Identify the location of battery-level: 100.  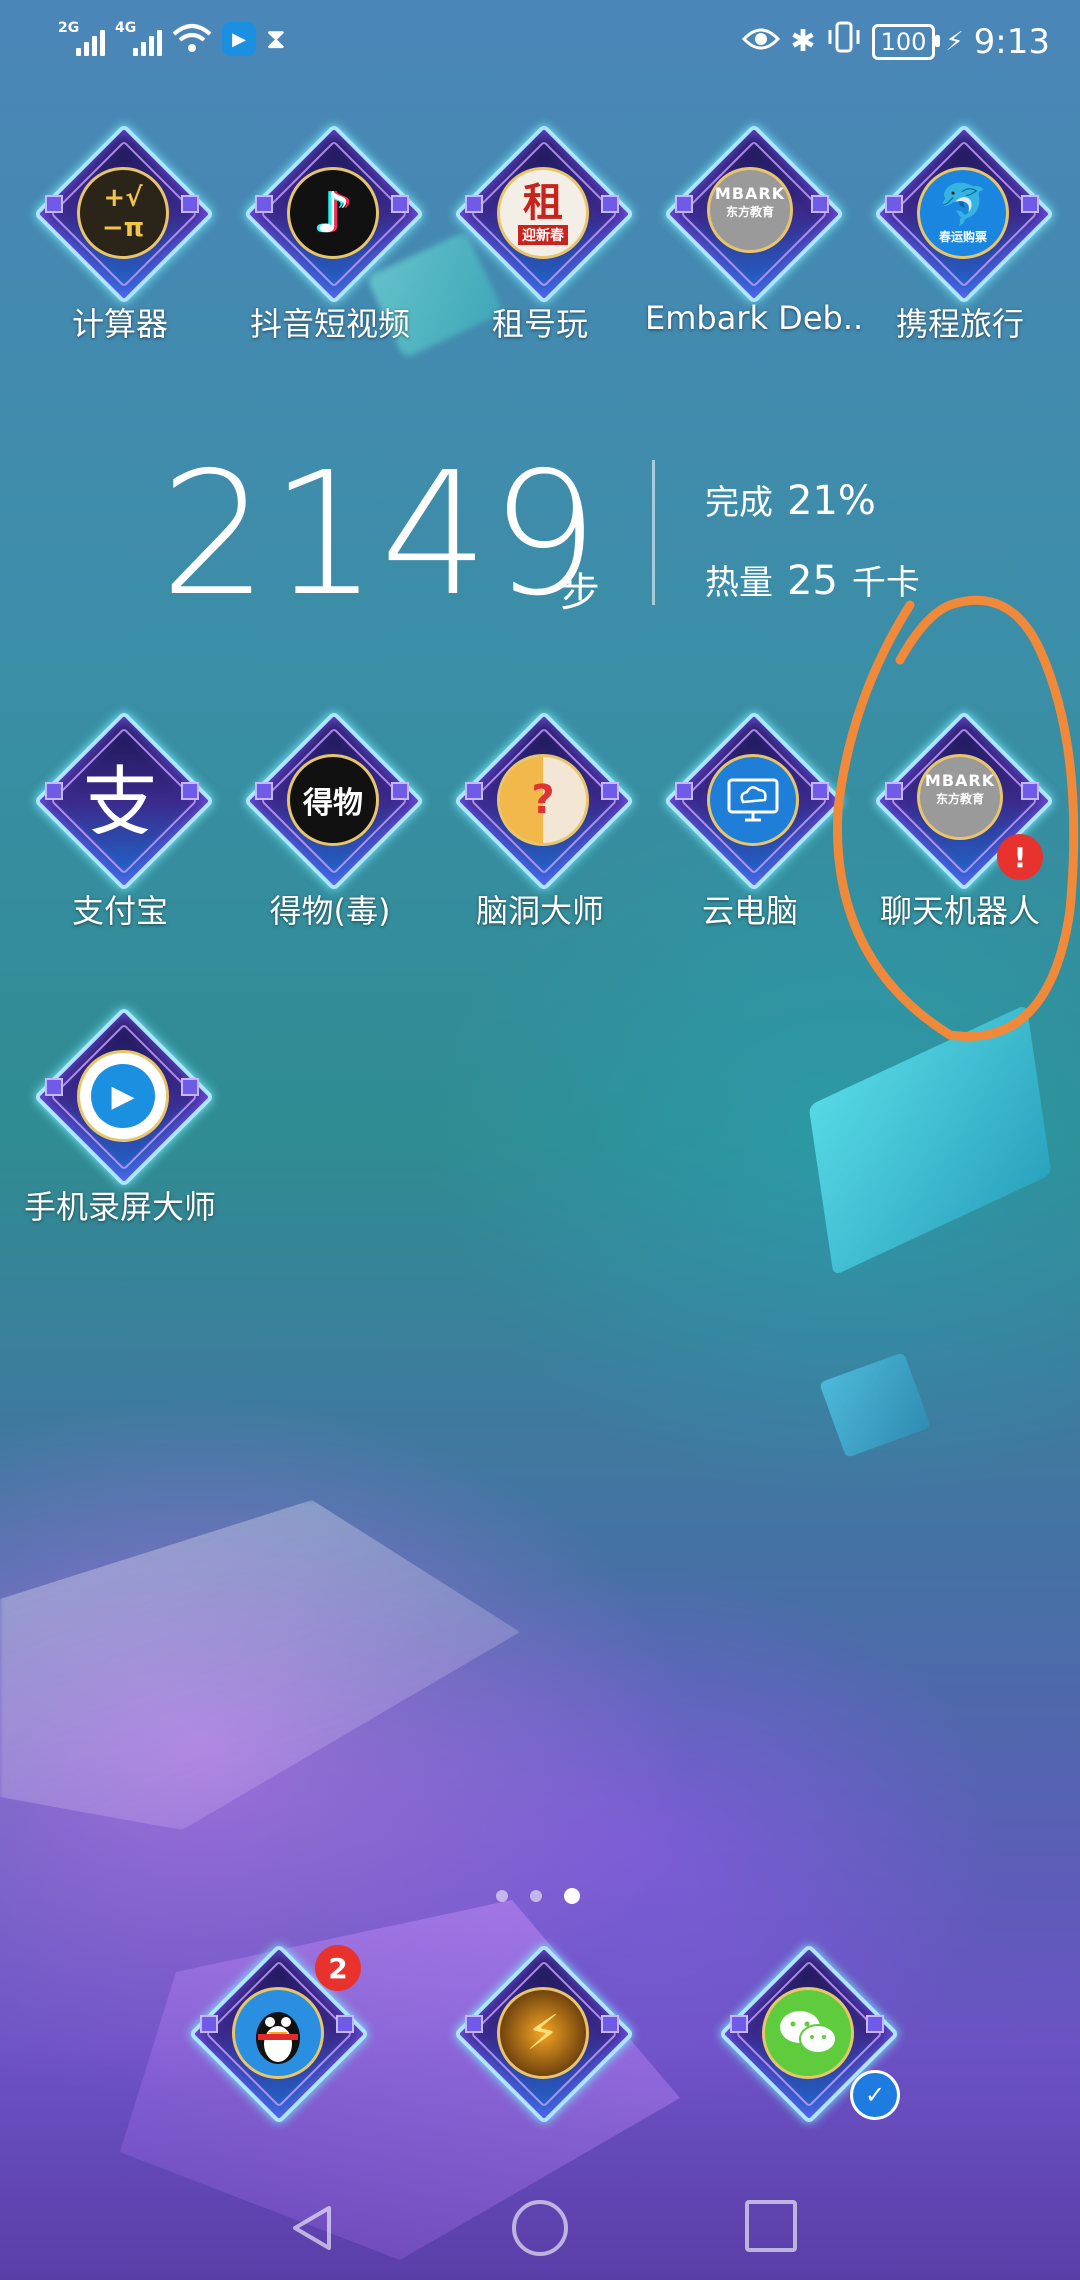
(903, 41).